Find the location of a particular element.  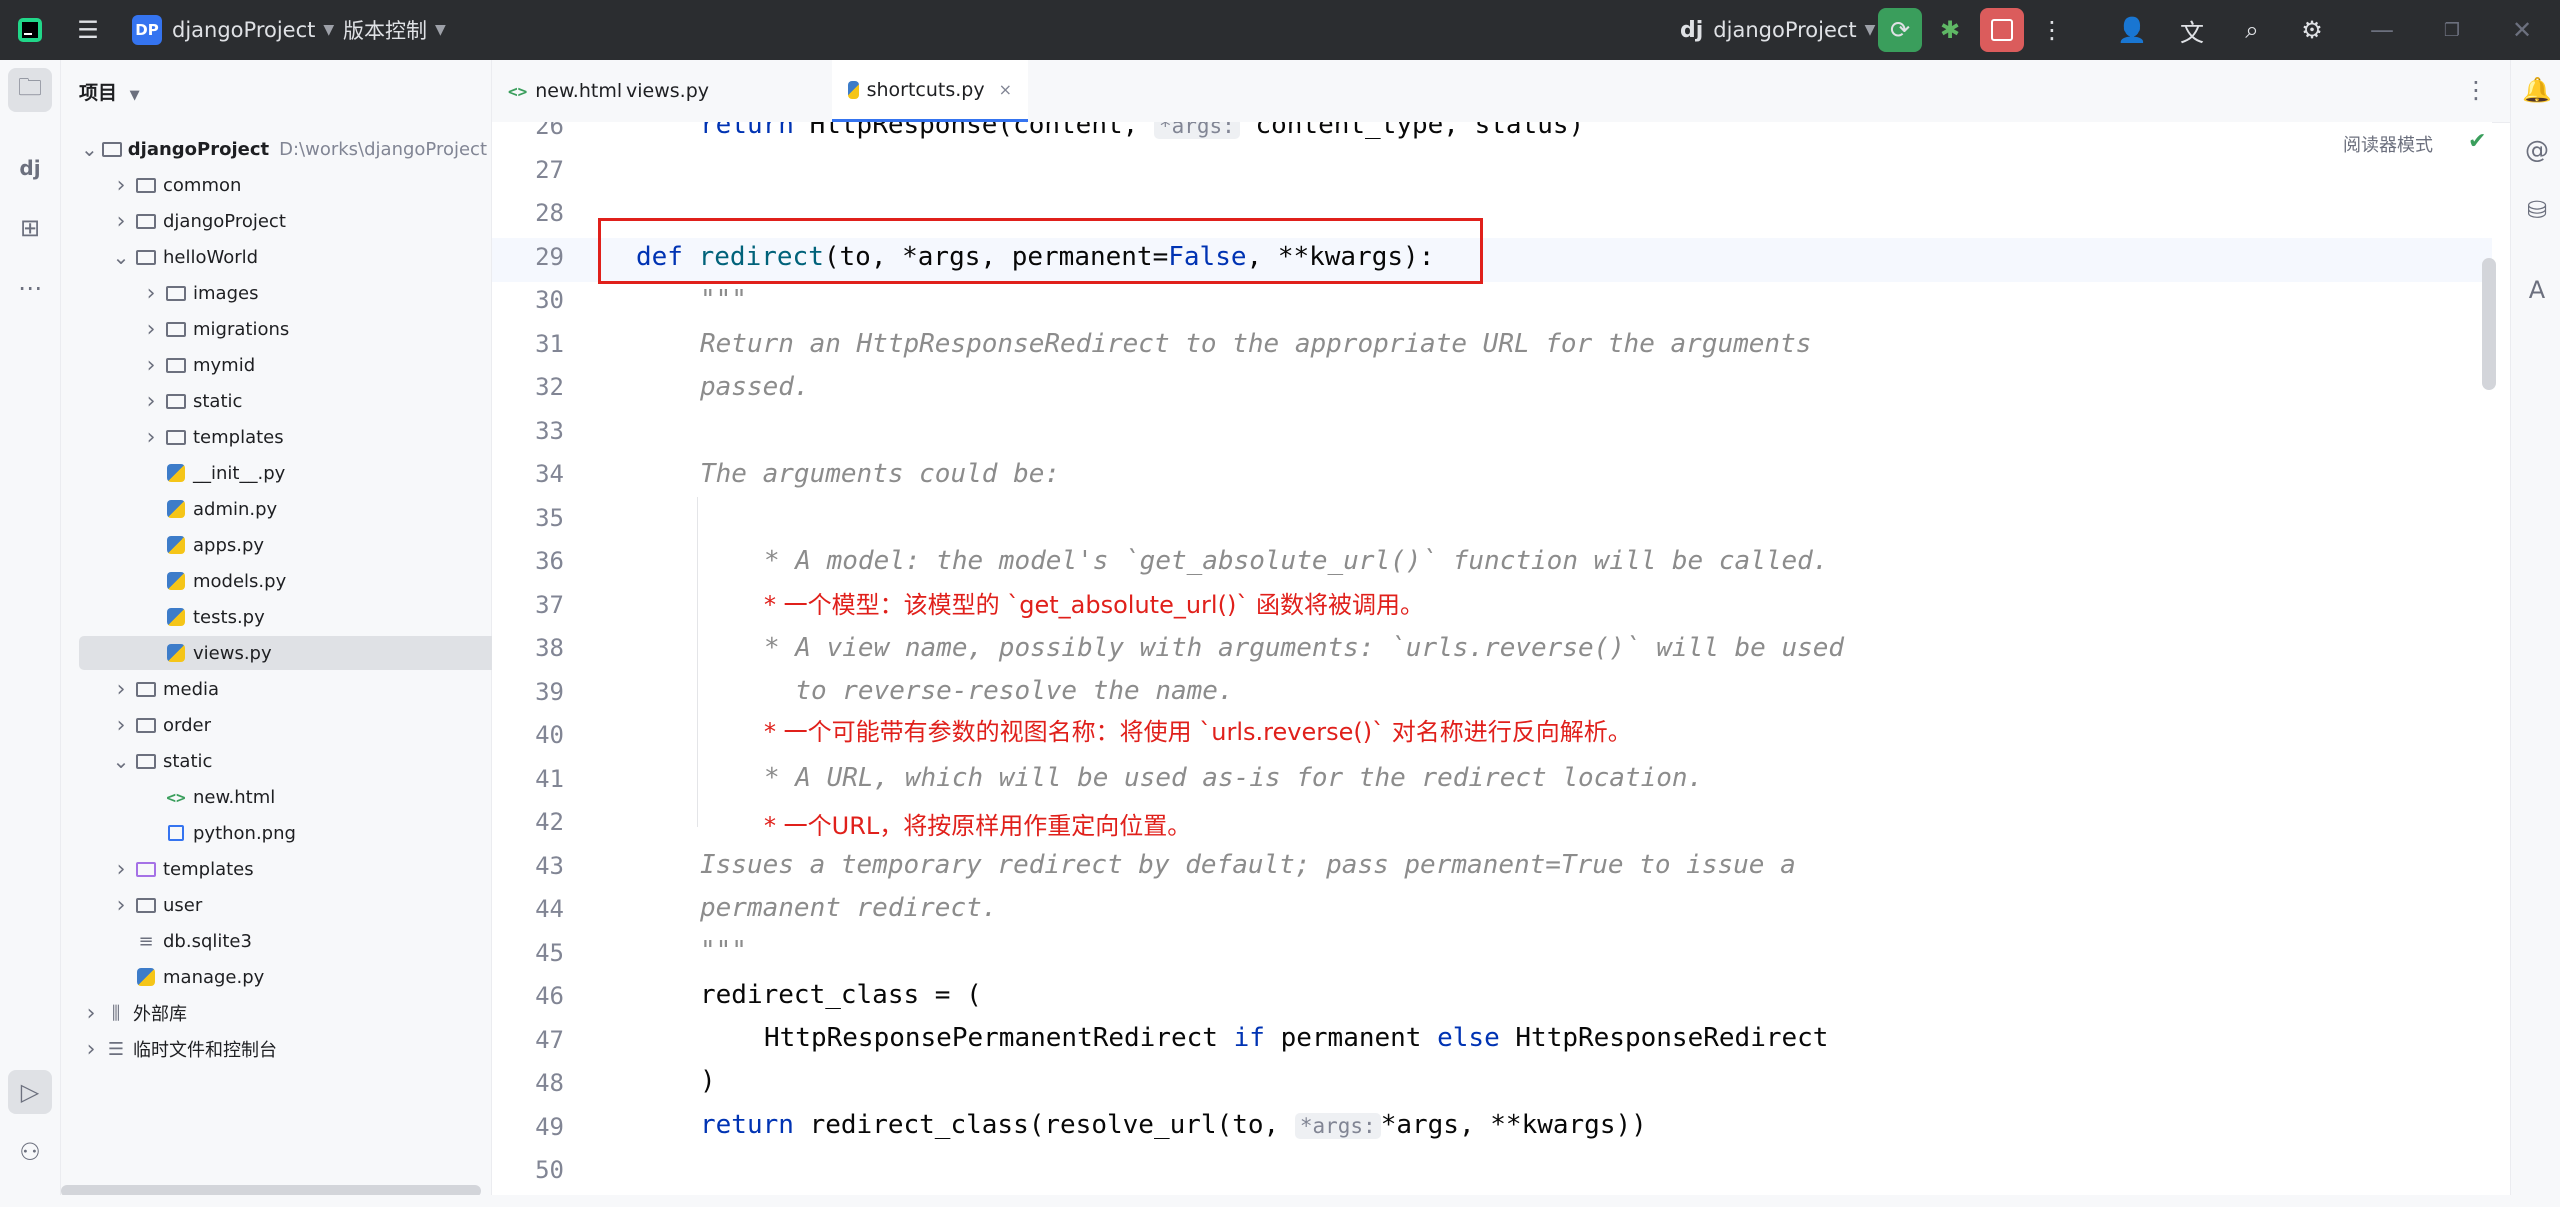

line-number: 31 is located at coordinates (528, 344).